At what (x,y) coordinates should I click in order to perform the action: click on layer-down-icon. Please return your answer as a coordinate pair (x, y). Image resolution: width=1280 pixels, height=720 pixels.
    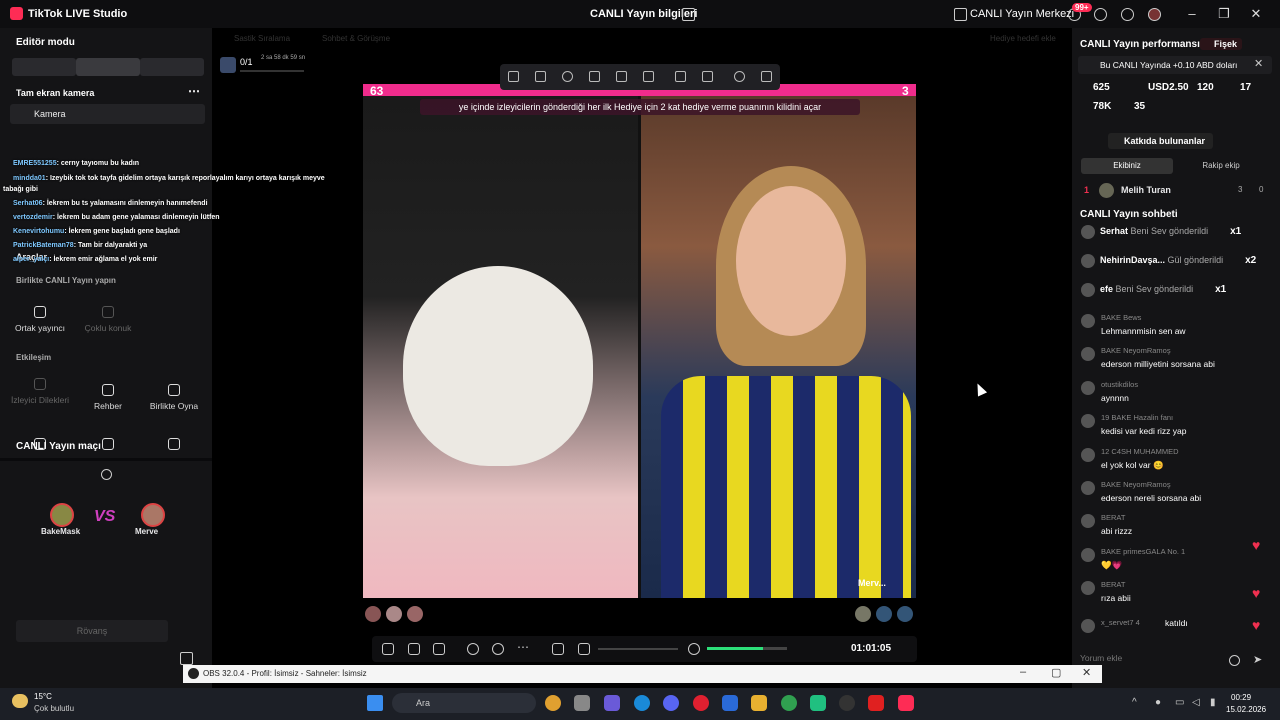
    Looking at the image, I should click on (707, 76).